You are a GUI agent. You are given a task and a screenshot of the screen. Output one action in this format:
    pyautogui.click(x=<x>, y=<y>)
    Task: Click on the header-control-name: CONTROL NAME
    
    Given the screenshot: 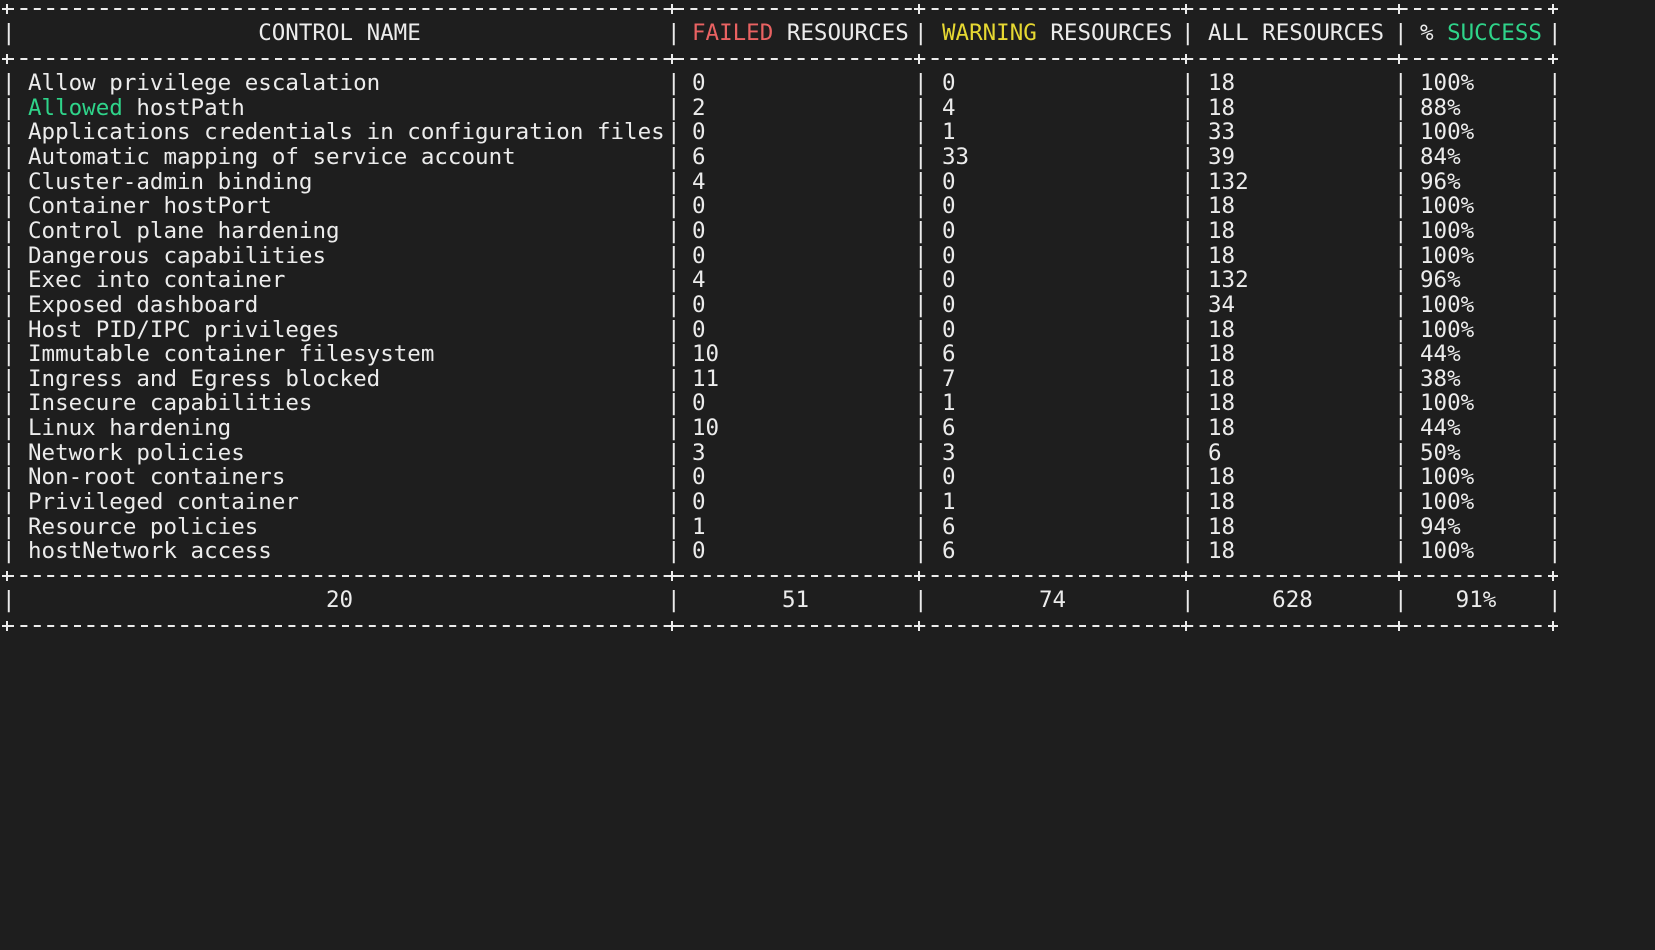 What is the action you would take?
    pyautogui.click(x=339, y=33)
    